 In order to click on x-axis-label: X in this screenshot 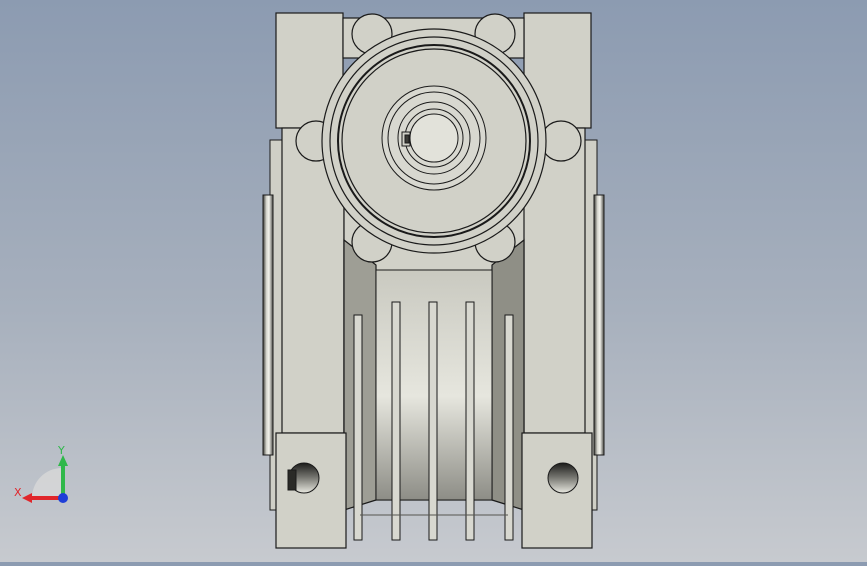, I will do `click(18, 492)`.